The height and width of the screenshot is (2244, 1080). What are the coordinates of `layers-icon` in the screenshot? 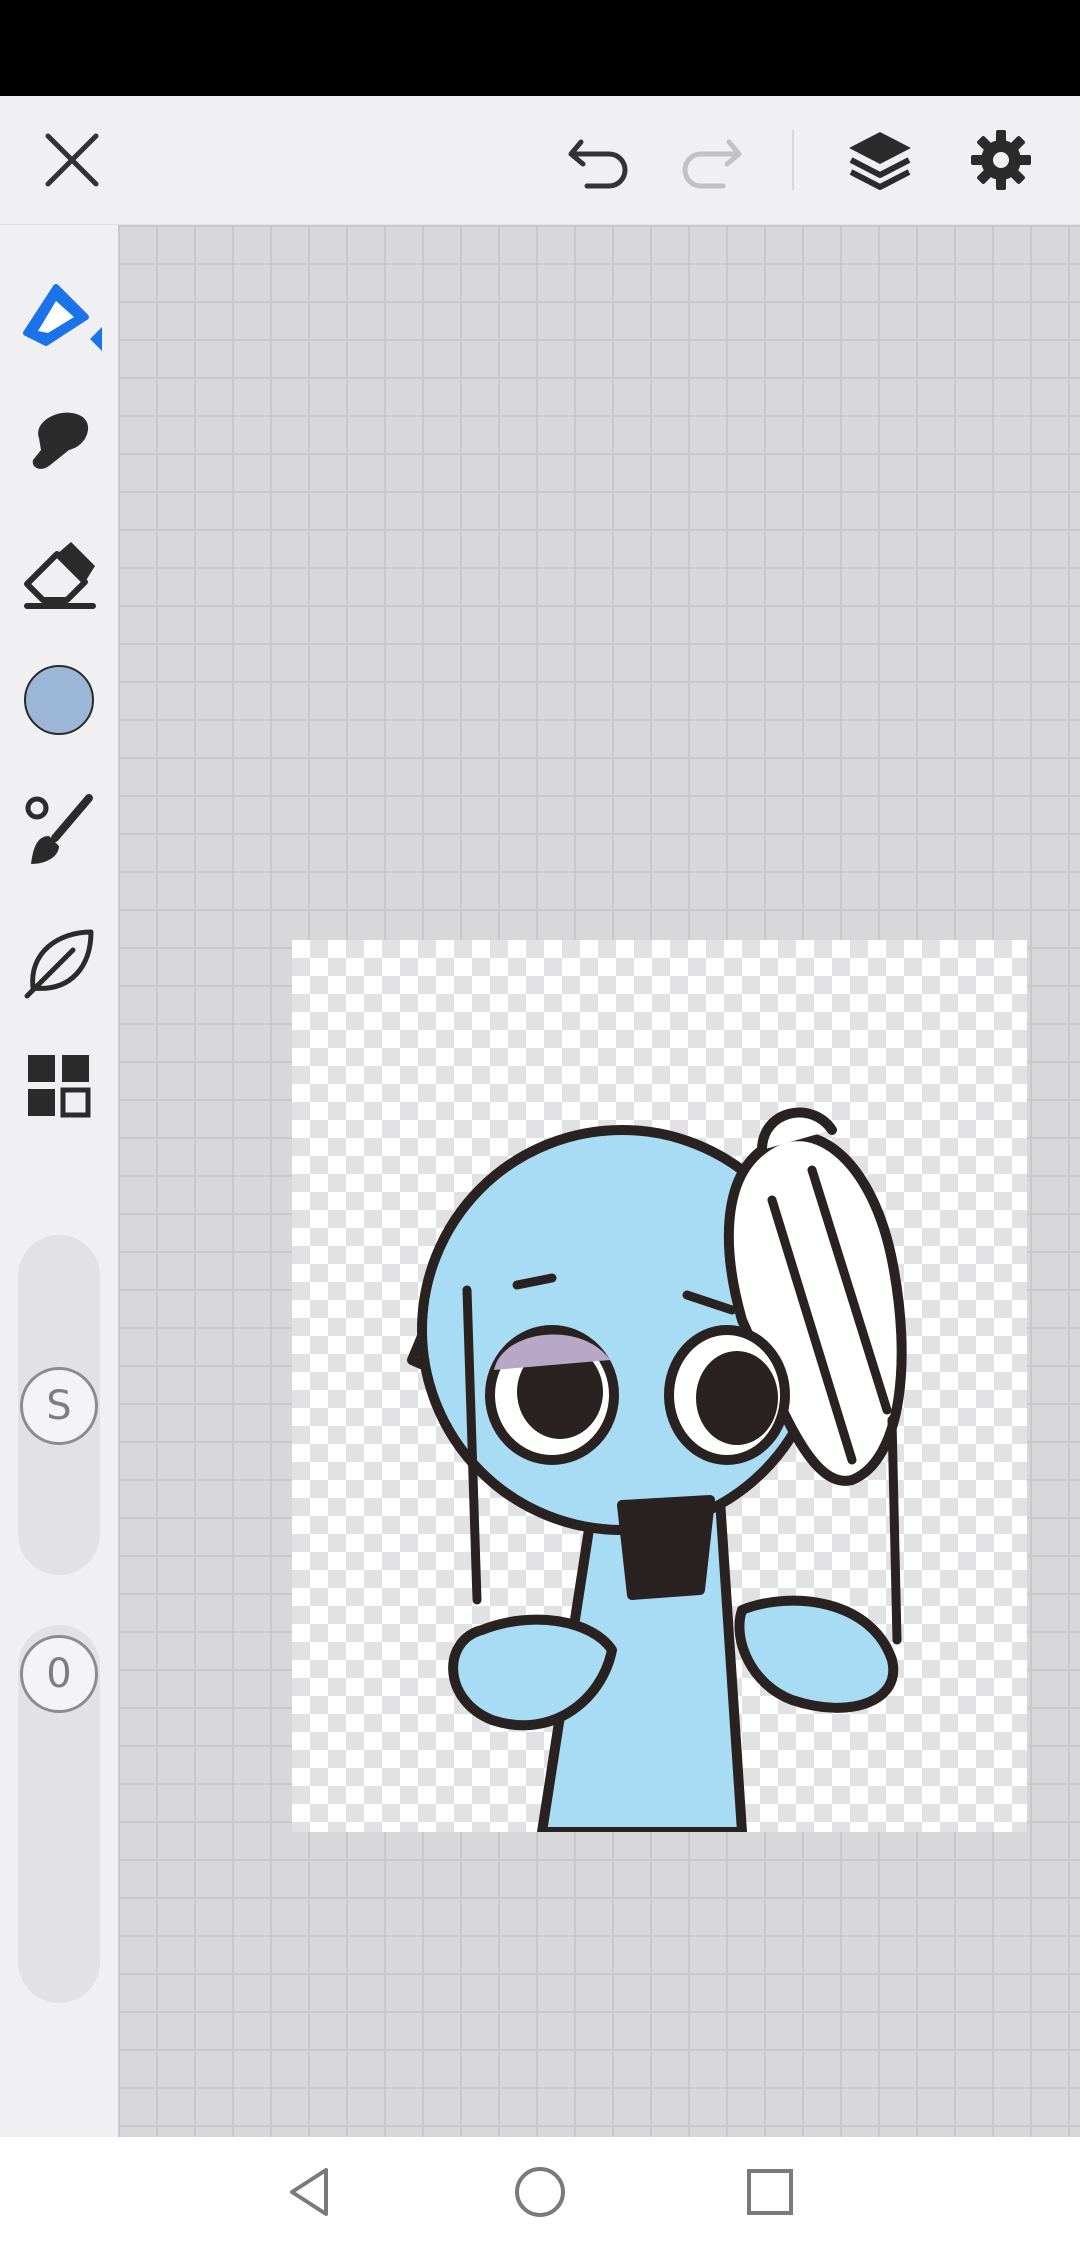 It's located at (880, 161).